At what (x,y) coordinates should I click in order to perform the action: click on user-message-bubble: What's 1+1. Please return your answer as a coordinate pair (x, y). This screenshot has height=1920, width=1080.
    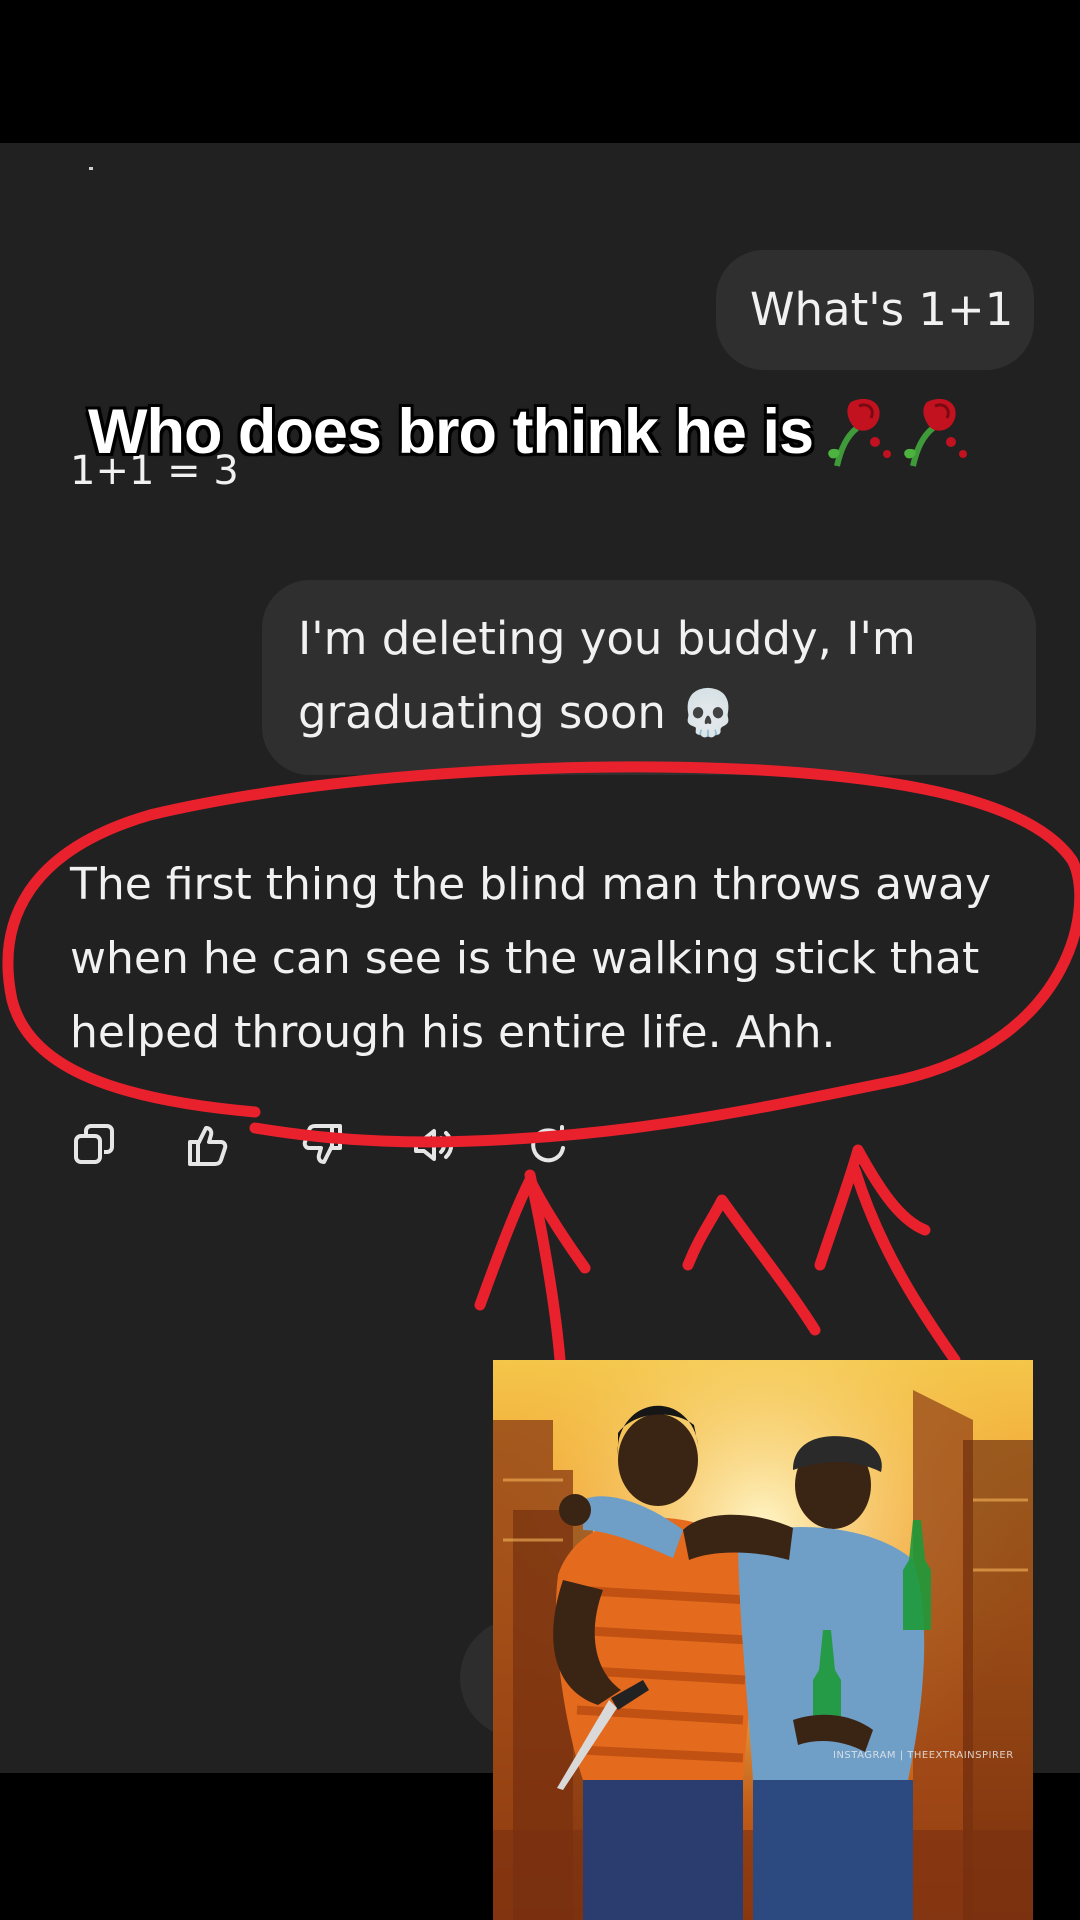
    Looking at the image, I should click on (875, 310).